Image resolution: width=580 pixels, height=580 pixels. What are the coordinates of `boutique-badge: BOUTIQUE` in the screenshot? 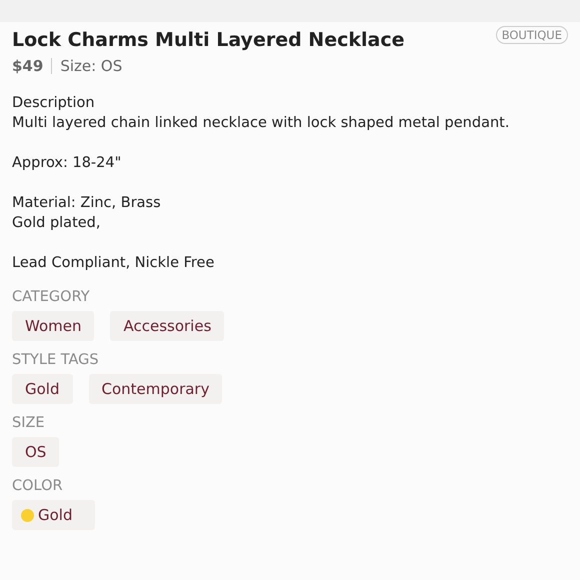 It's located at (532, 35).